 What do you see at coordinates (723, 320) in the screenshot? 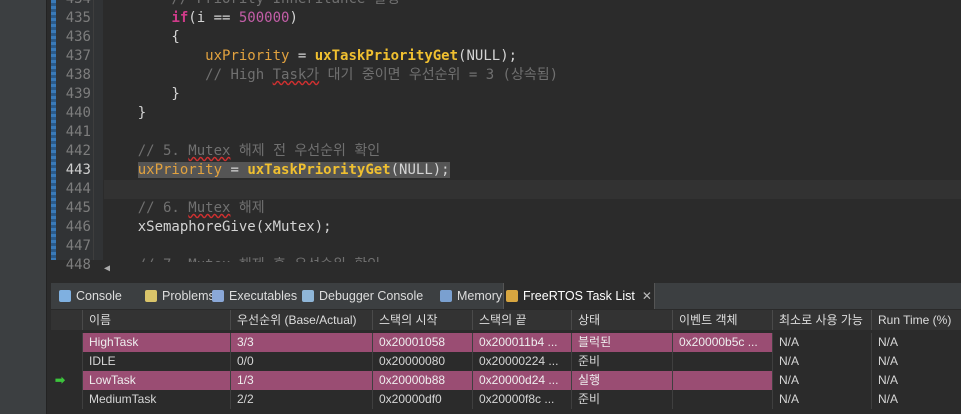
I see `column-header: 이벤트 객체` at bounding box center [723, 320].